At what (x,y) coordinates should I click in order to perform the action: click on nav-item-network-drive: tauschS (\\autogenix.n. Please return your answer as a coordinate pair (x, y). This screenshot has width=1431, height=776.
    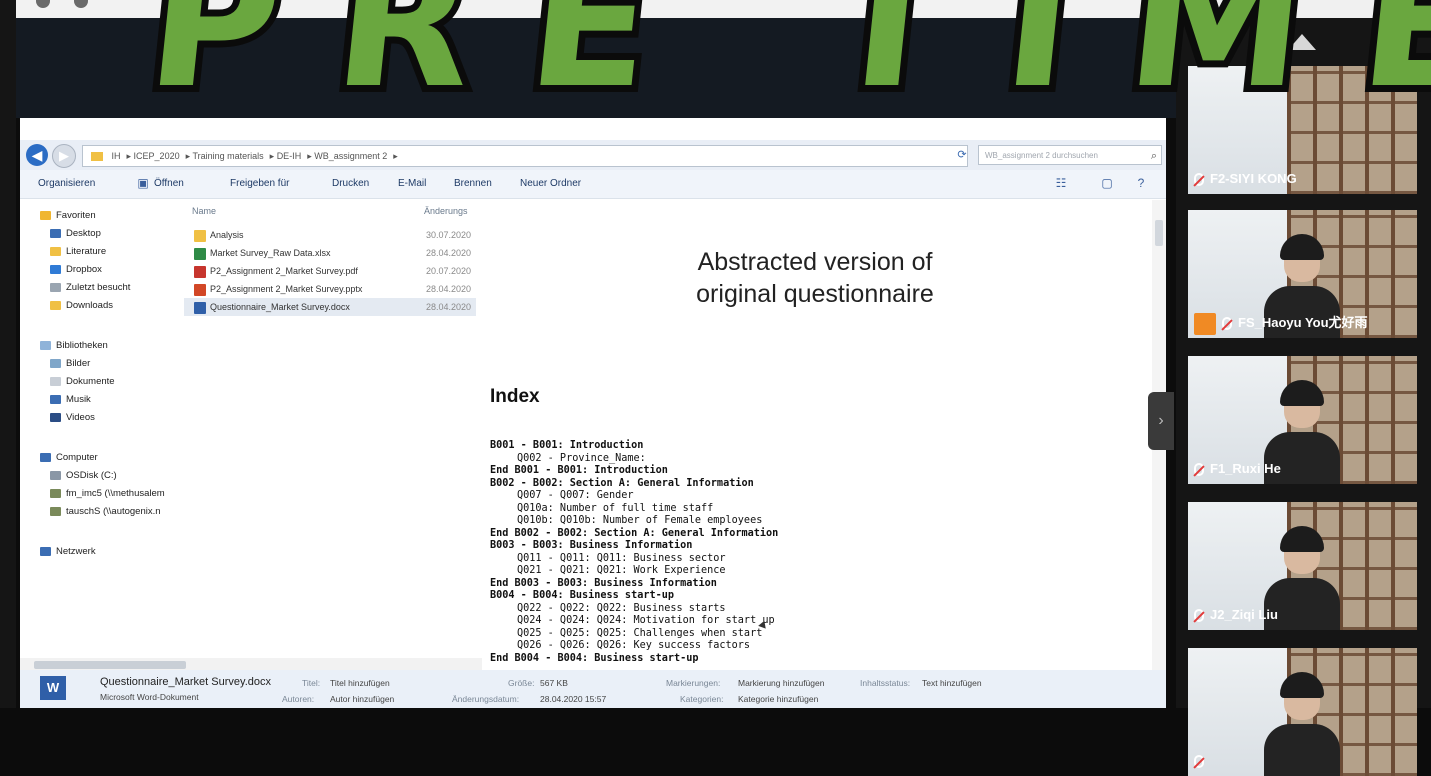
    Looking at the image, I should click on (105, 512).